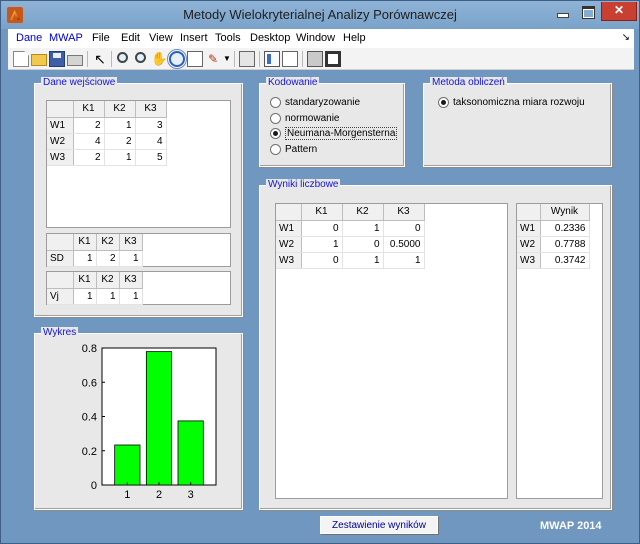 The width and height of the screenshot is (640, 544). What do you see at coordinates (565, 260) in the screenshot?
I see `table-cell: 0.3742` at bounding box center [565, 260].